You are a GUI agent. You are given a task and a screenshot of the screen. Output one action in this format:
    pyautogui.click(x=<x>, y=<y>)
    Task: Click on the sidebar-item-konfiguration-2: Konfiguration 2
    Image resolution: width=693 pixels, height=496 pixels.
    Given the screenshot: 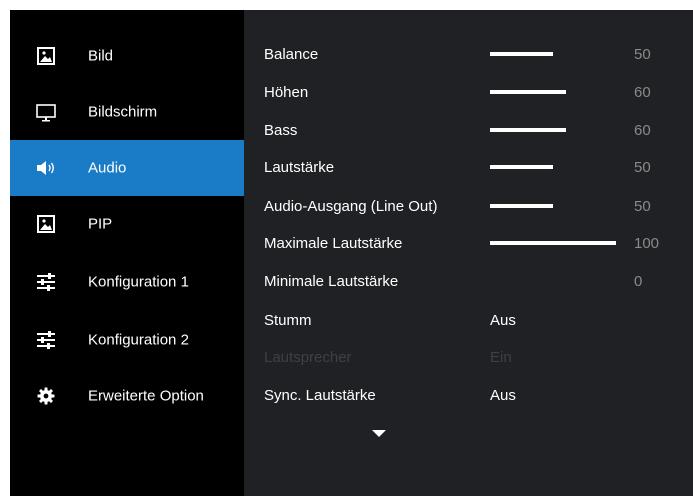 What is the action you would take?
    pyautogui.click(x=127, y=340)
    